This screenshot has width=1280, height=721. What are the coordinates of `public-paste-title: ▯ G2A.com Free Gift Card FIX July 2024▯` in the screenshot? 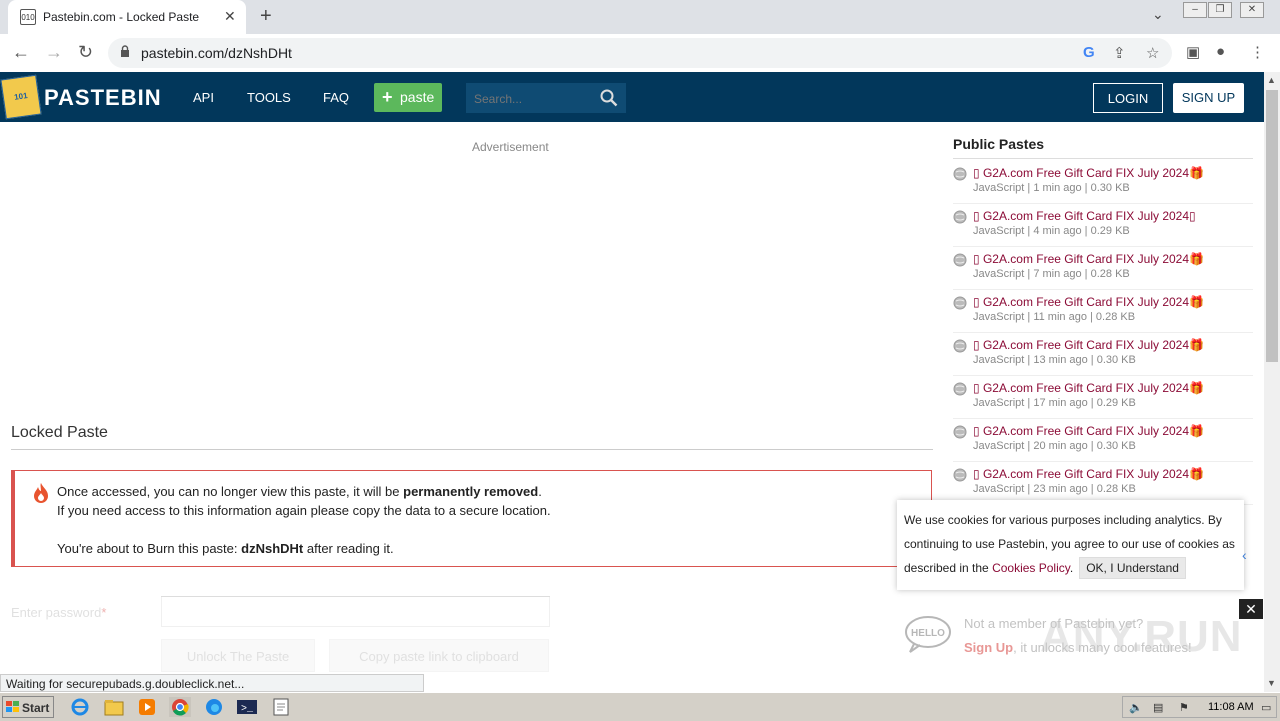 It's located at (1084, 216).